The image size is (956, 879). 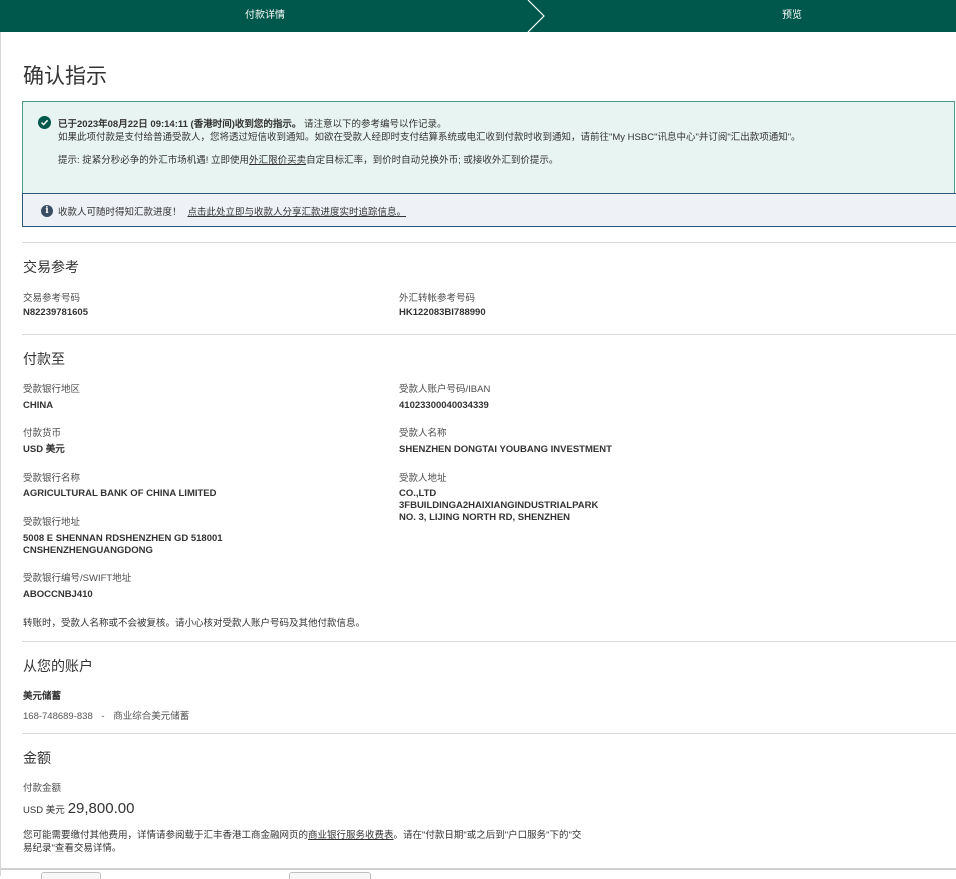 I want to click on fee-schedule-link: 商业银行服务收费表, so click(x=351, y=835).